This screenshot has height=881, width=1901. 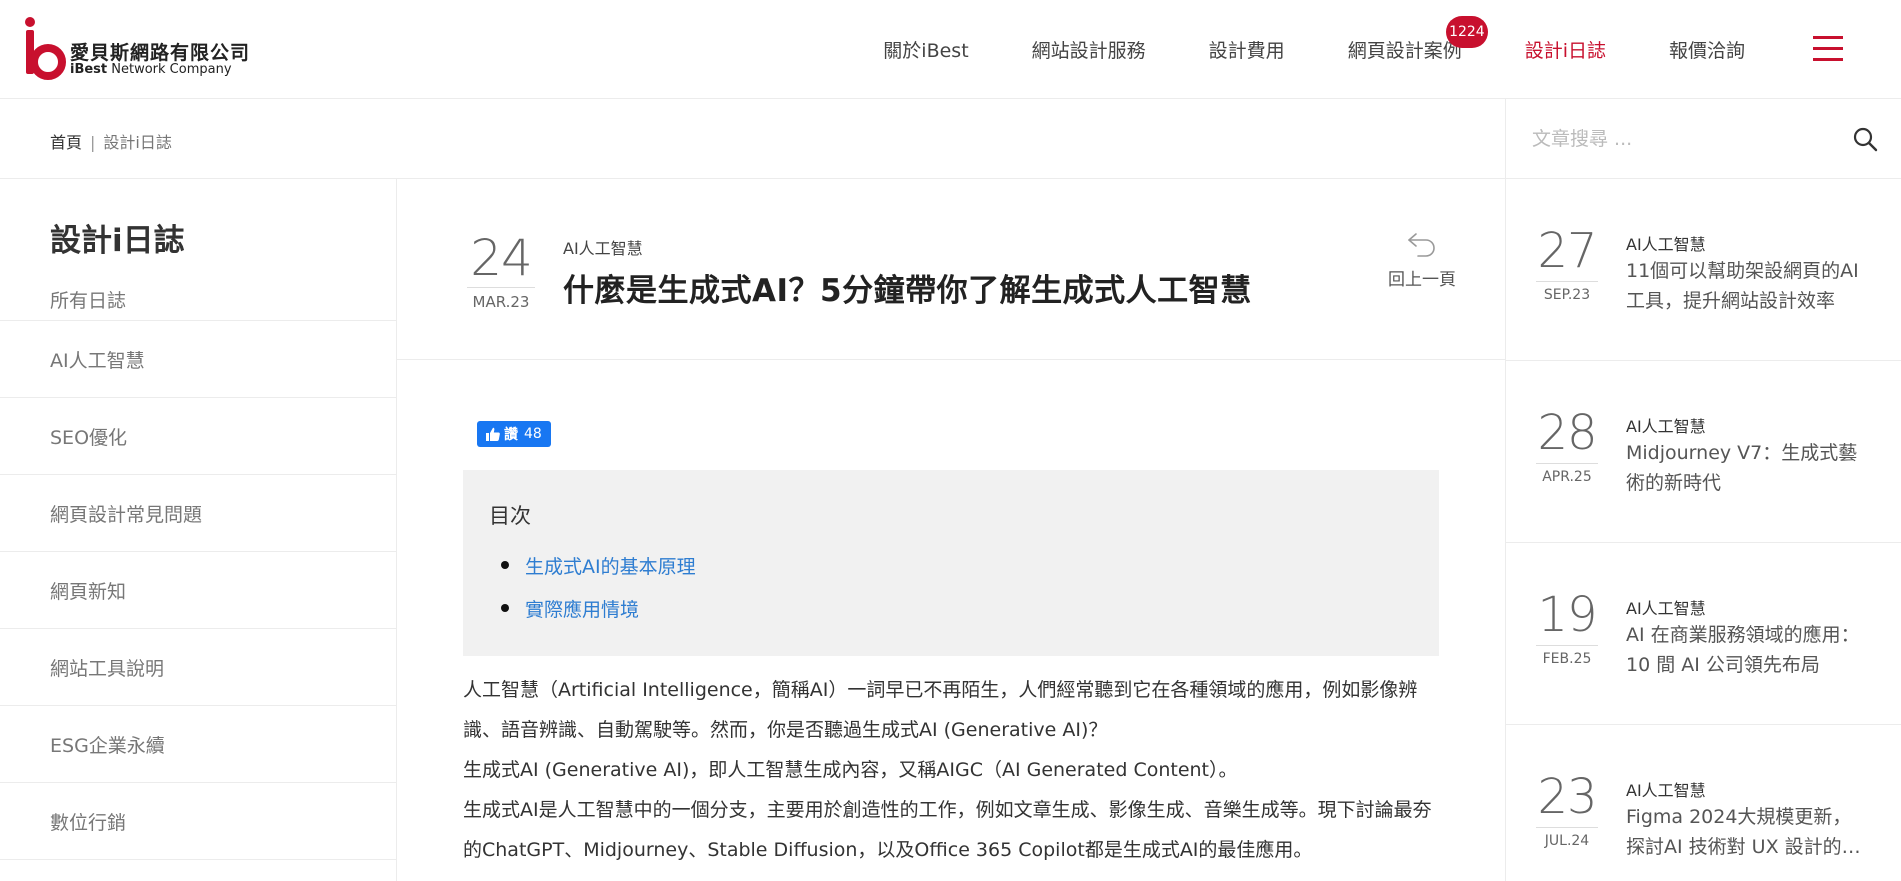 What do you see at coordinates (1743, 650) in the screenshot?
I see `related-post-title: AI 在商業服務領域的應用：10 間 AI 公司領先布局` at bounding box center [1743, 650].